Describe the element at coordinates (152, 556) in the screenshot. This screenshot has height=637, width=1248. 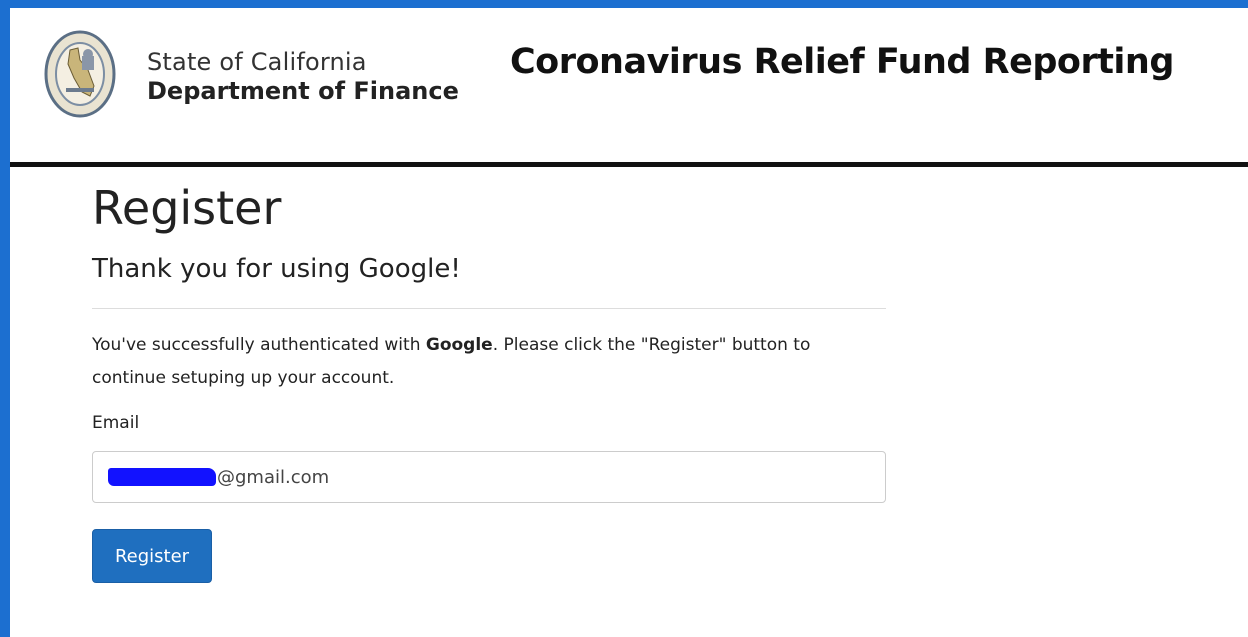
I see `register-button: Register` at that location.